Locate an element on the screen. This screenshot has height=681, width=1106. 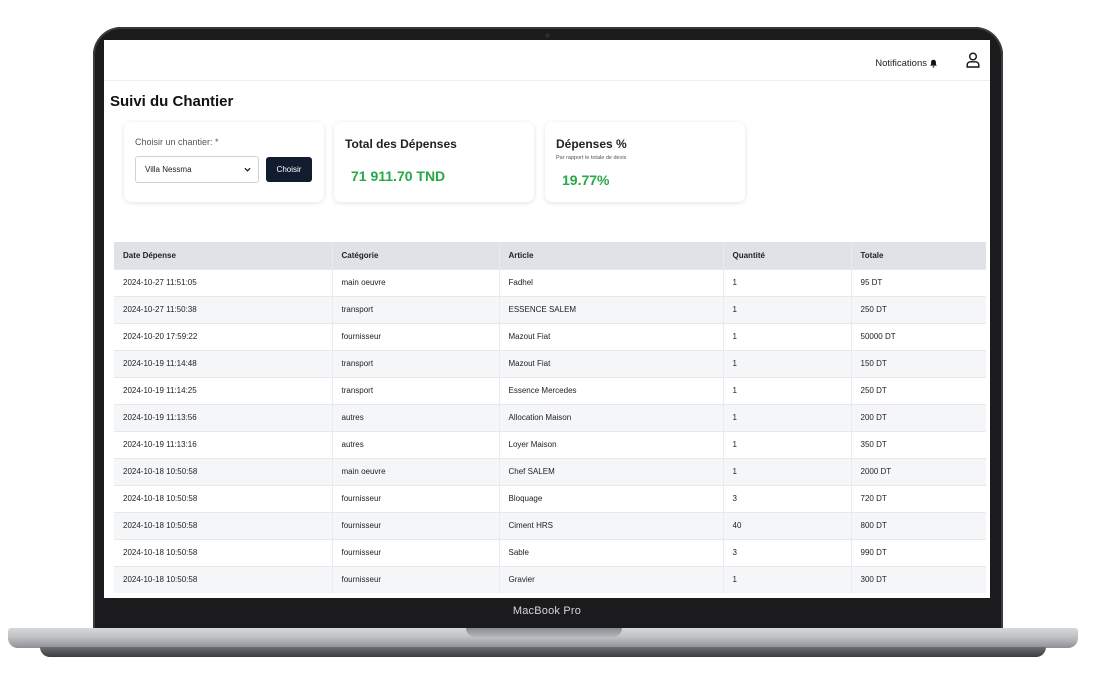
cell-article: ESSENCE SALEM is located at coordinates (610, 309).